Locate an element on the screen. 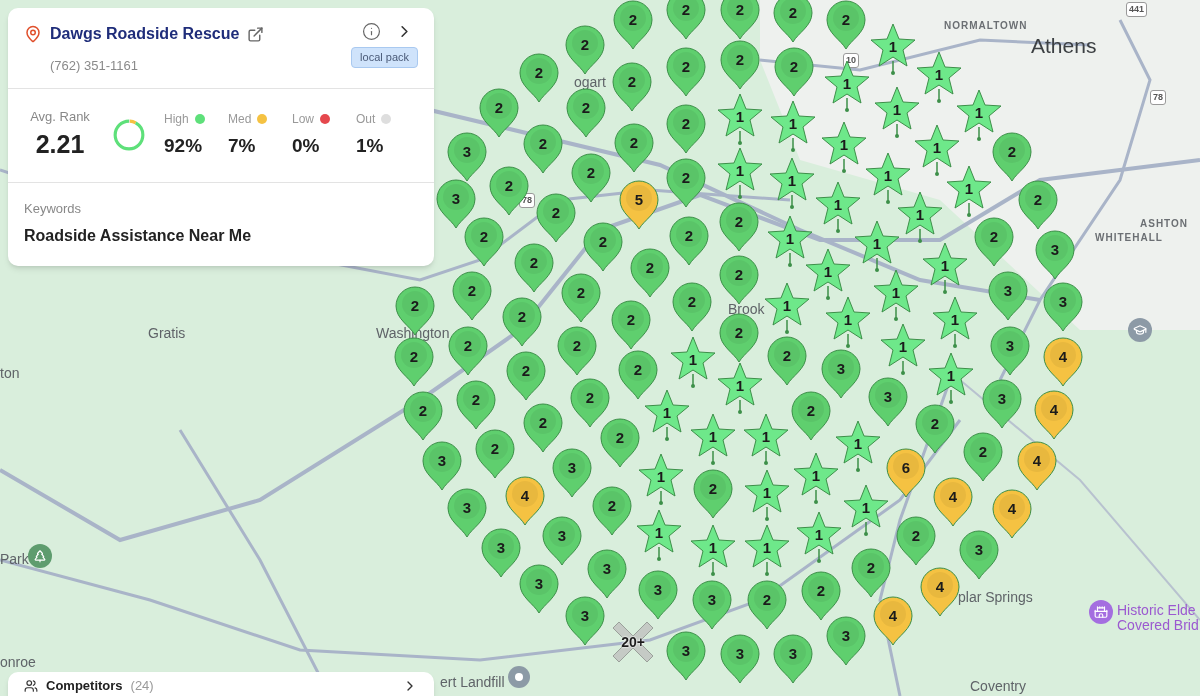  out-of-range-marker: 20+ is located at coordinates (633, 642).